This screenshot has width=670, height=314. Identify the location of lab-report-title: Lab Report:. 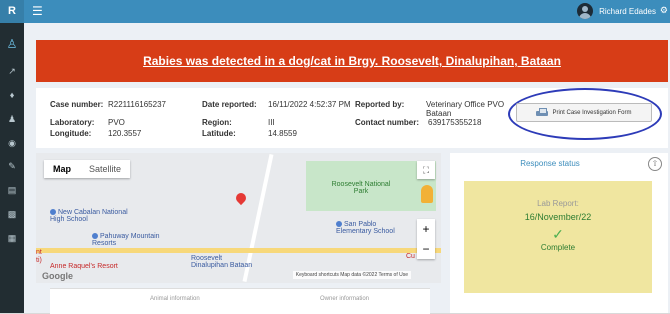
(558, 203).